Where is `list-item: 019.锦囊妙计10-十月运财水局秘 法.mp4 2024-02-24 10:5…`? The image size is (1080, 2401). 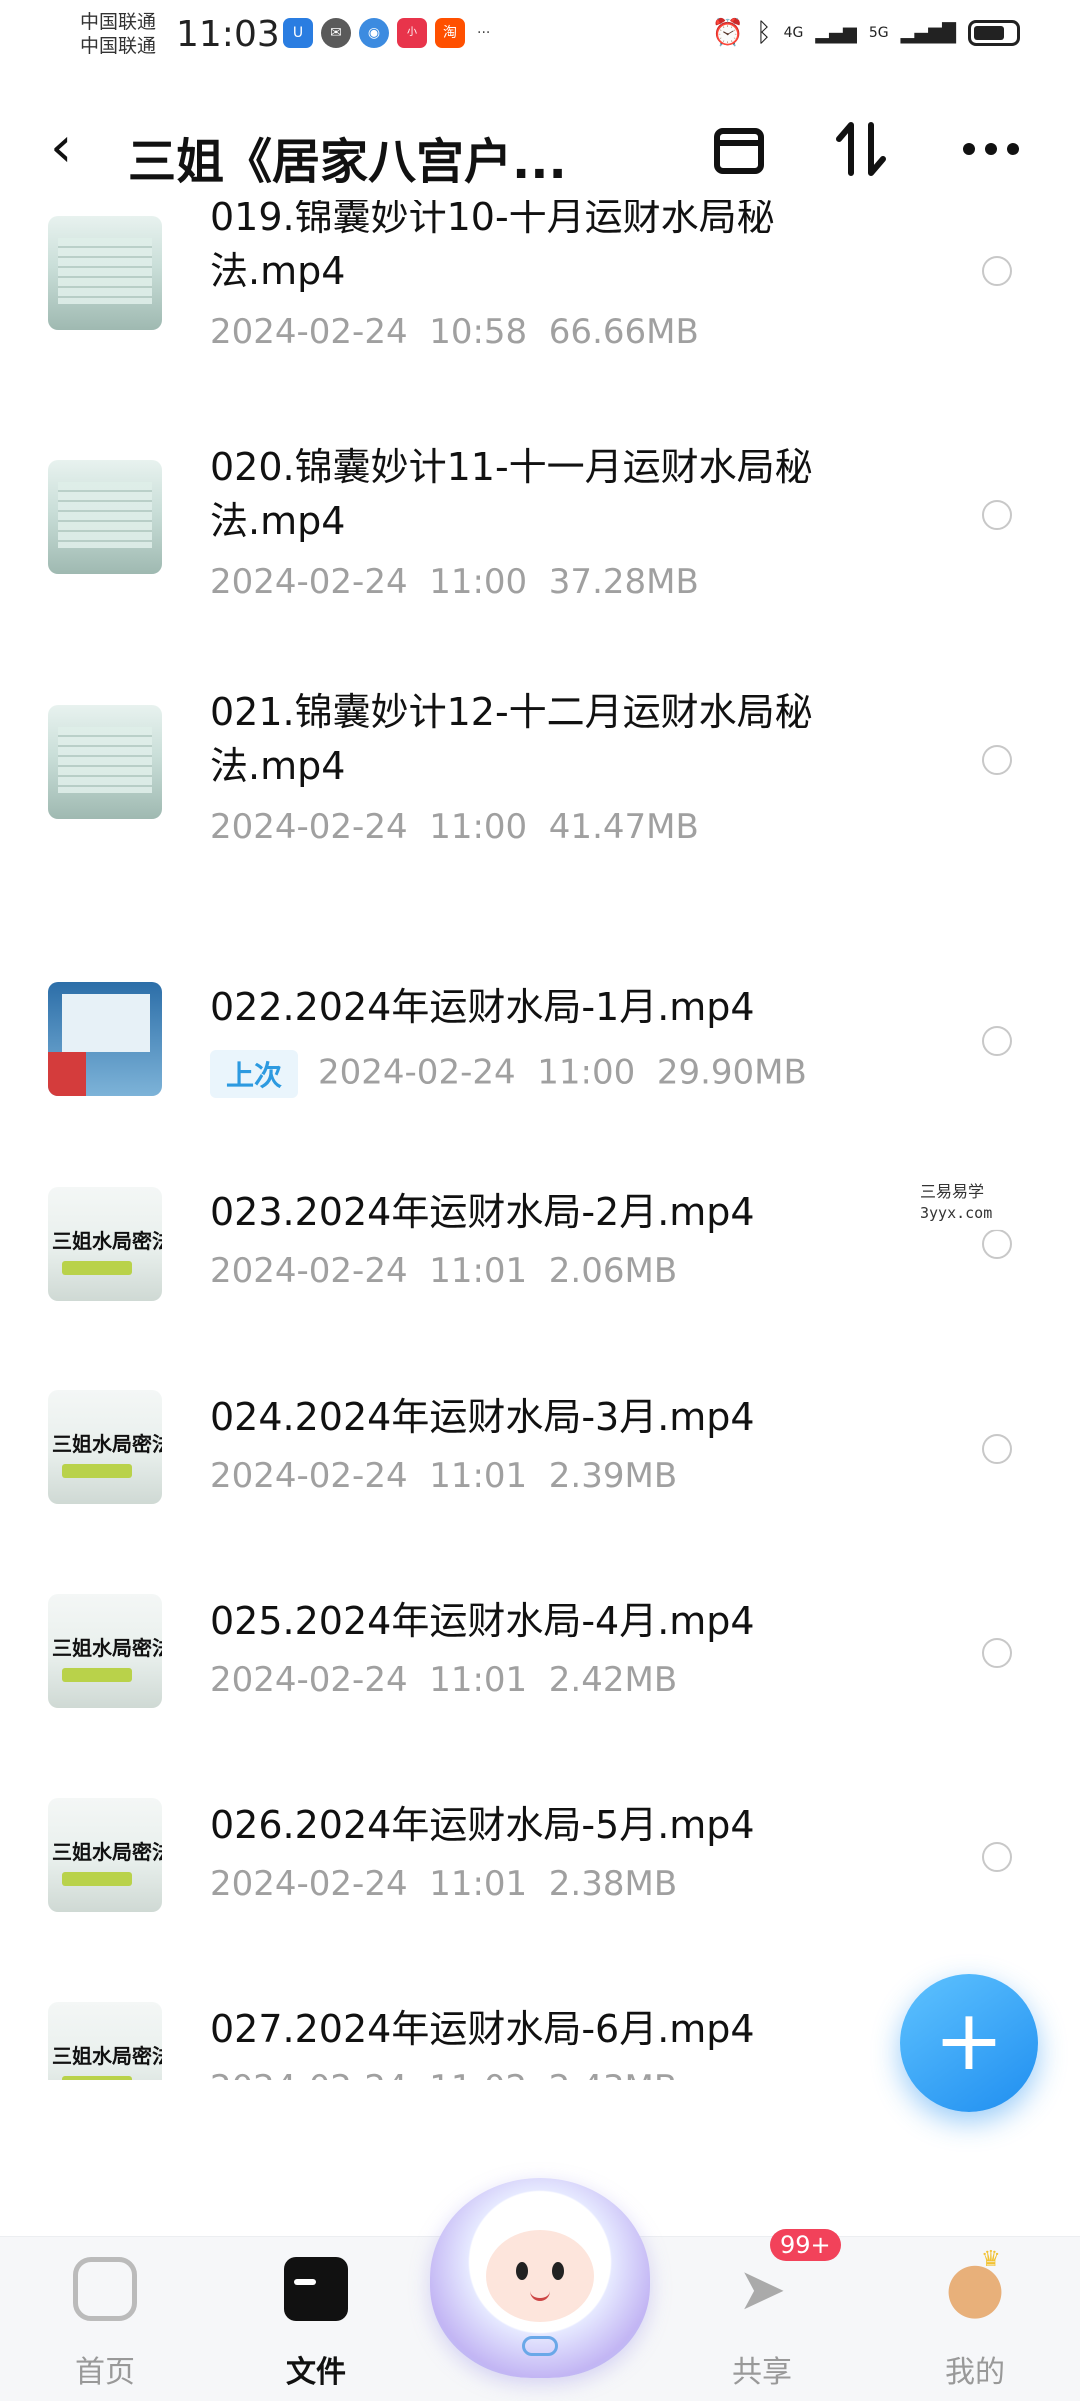
list-item: 019.锦囊妙计10-十月运财水局秘 法.mp4 2024-02-24 10:5… is located at coordinates (540, 300).